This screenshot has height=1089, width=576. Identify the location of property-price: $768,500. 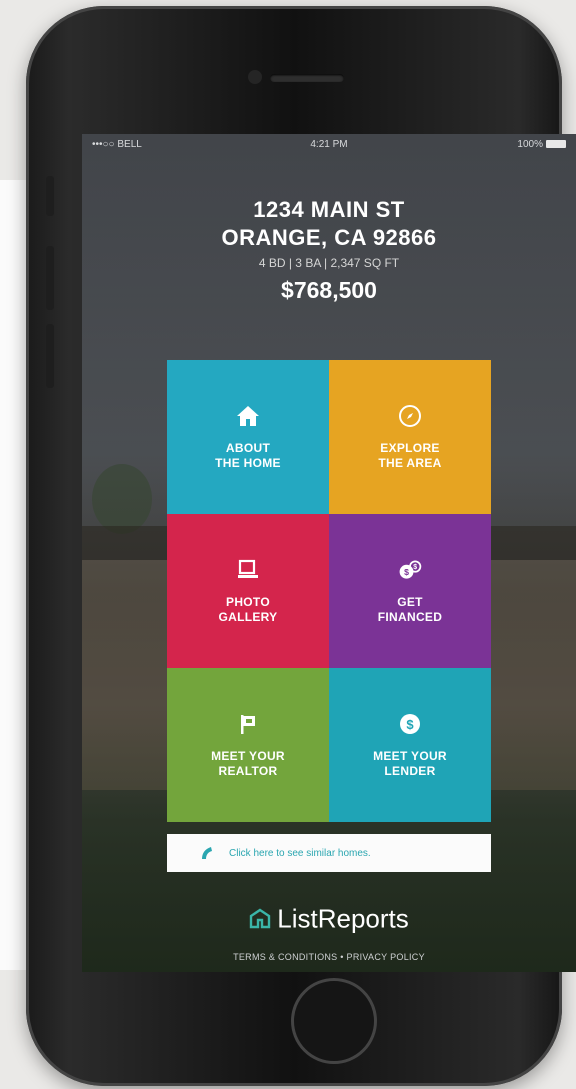
(329, 290).